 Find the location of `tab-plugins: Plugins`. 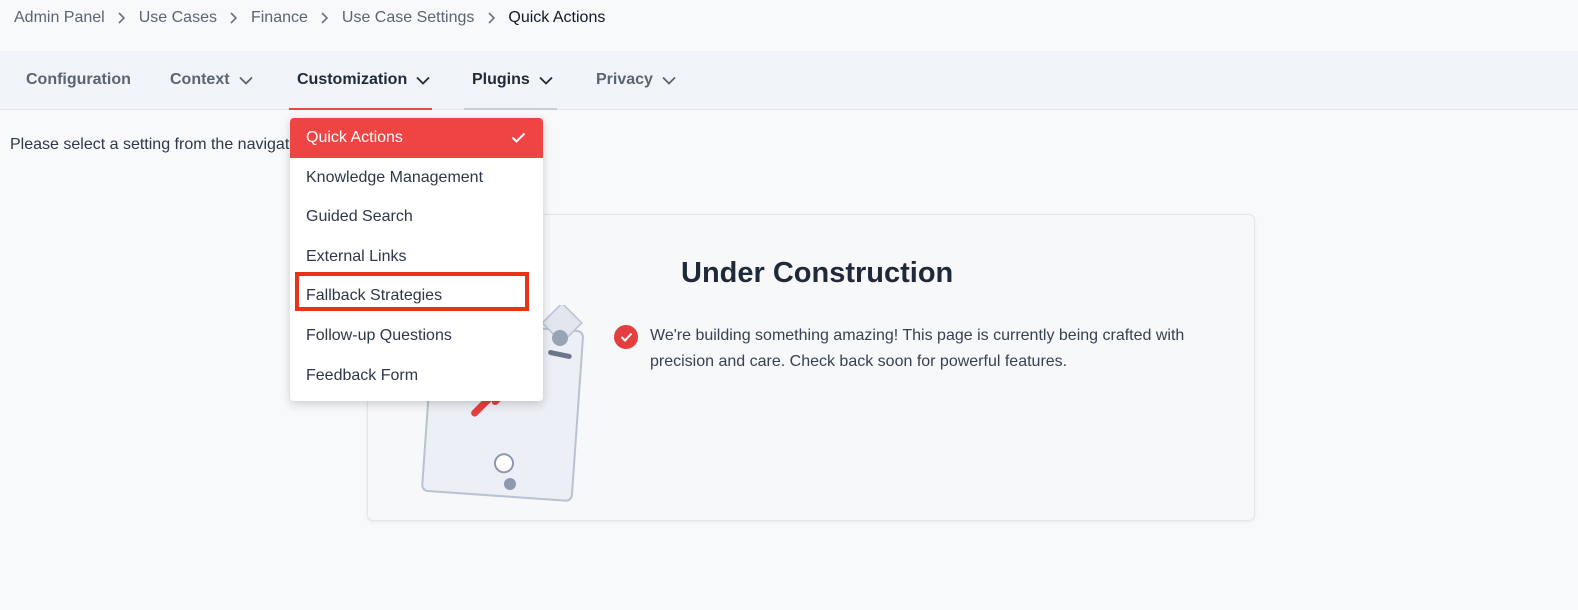

tab-plugins: Plugins is located at coordinates (512, 80).